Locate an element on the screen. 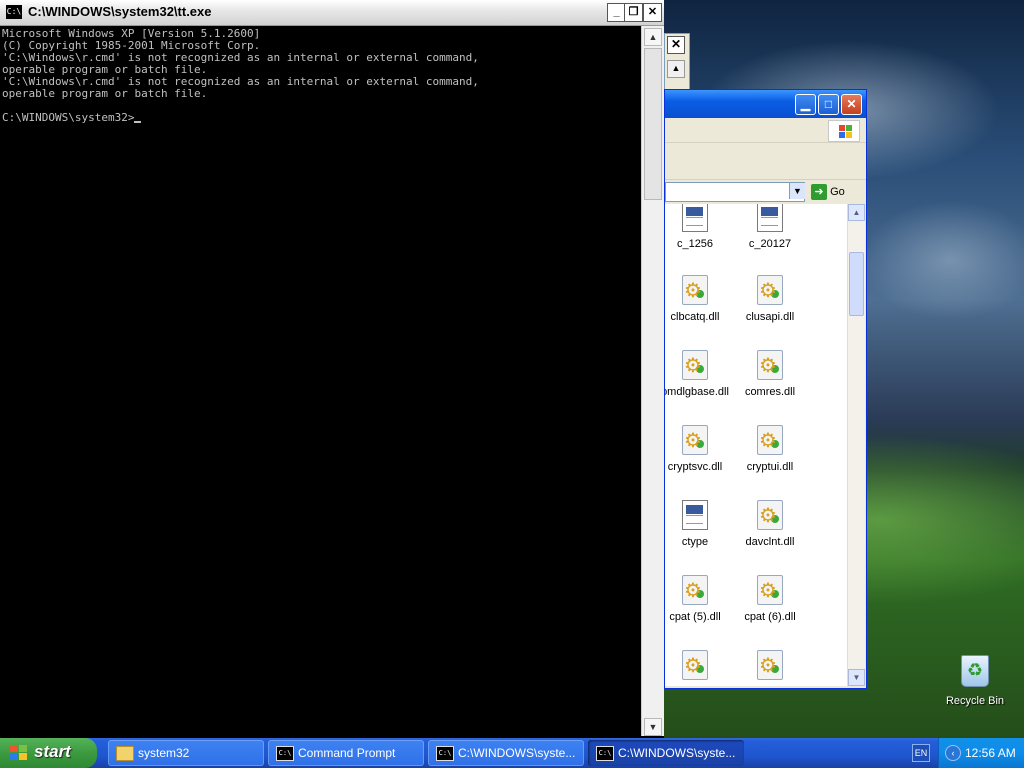 The height and width of the screenshot is (768, 1024). recycle-bin-label: Recycle Bin is located at coordinates (975, 701).